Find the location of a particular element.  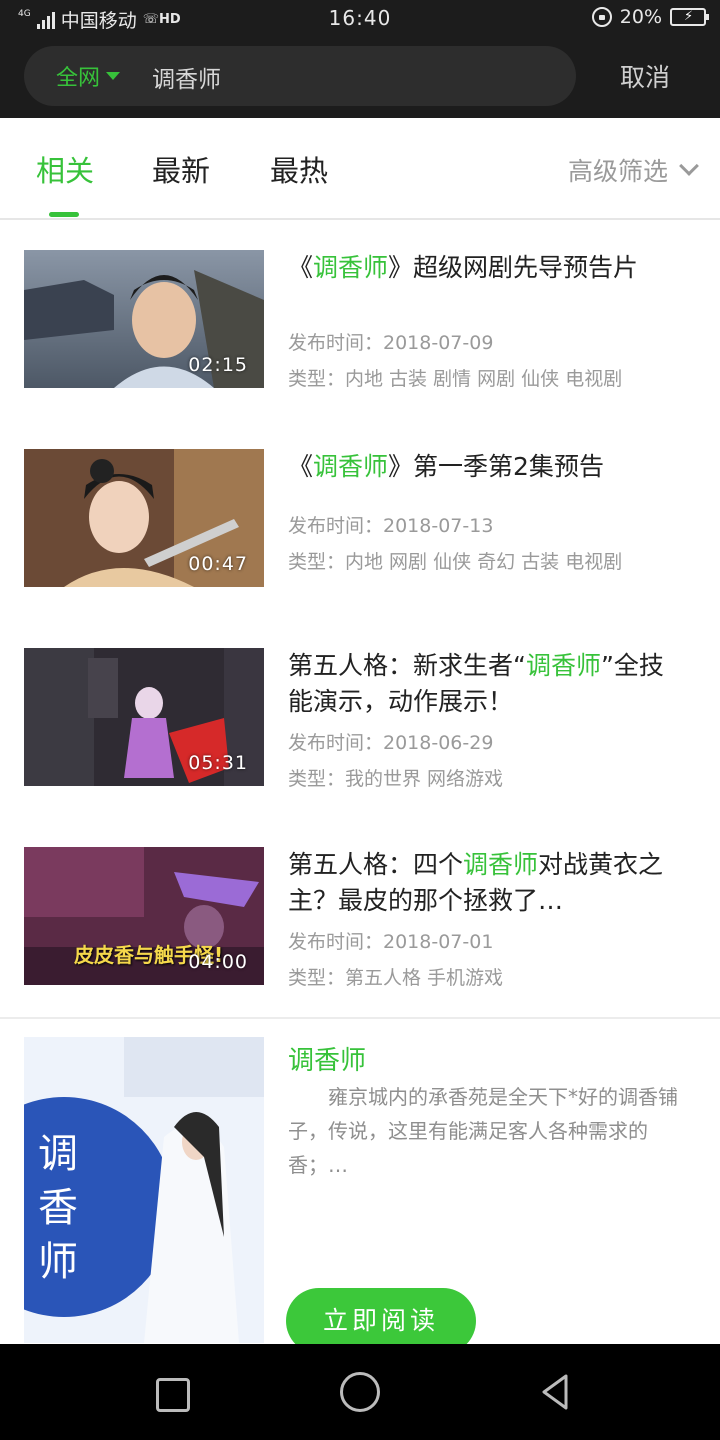

caret-down-icon is located at coordinates (113, 76).